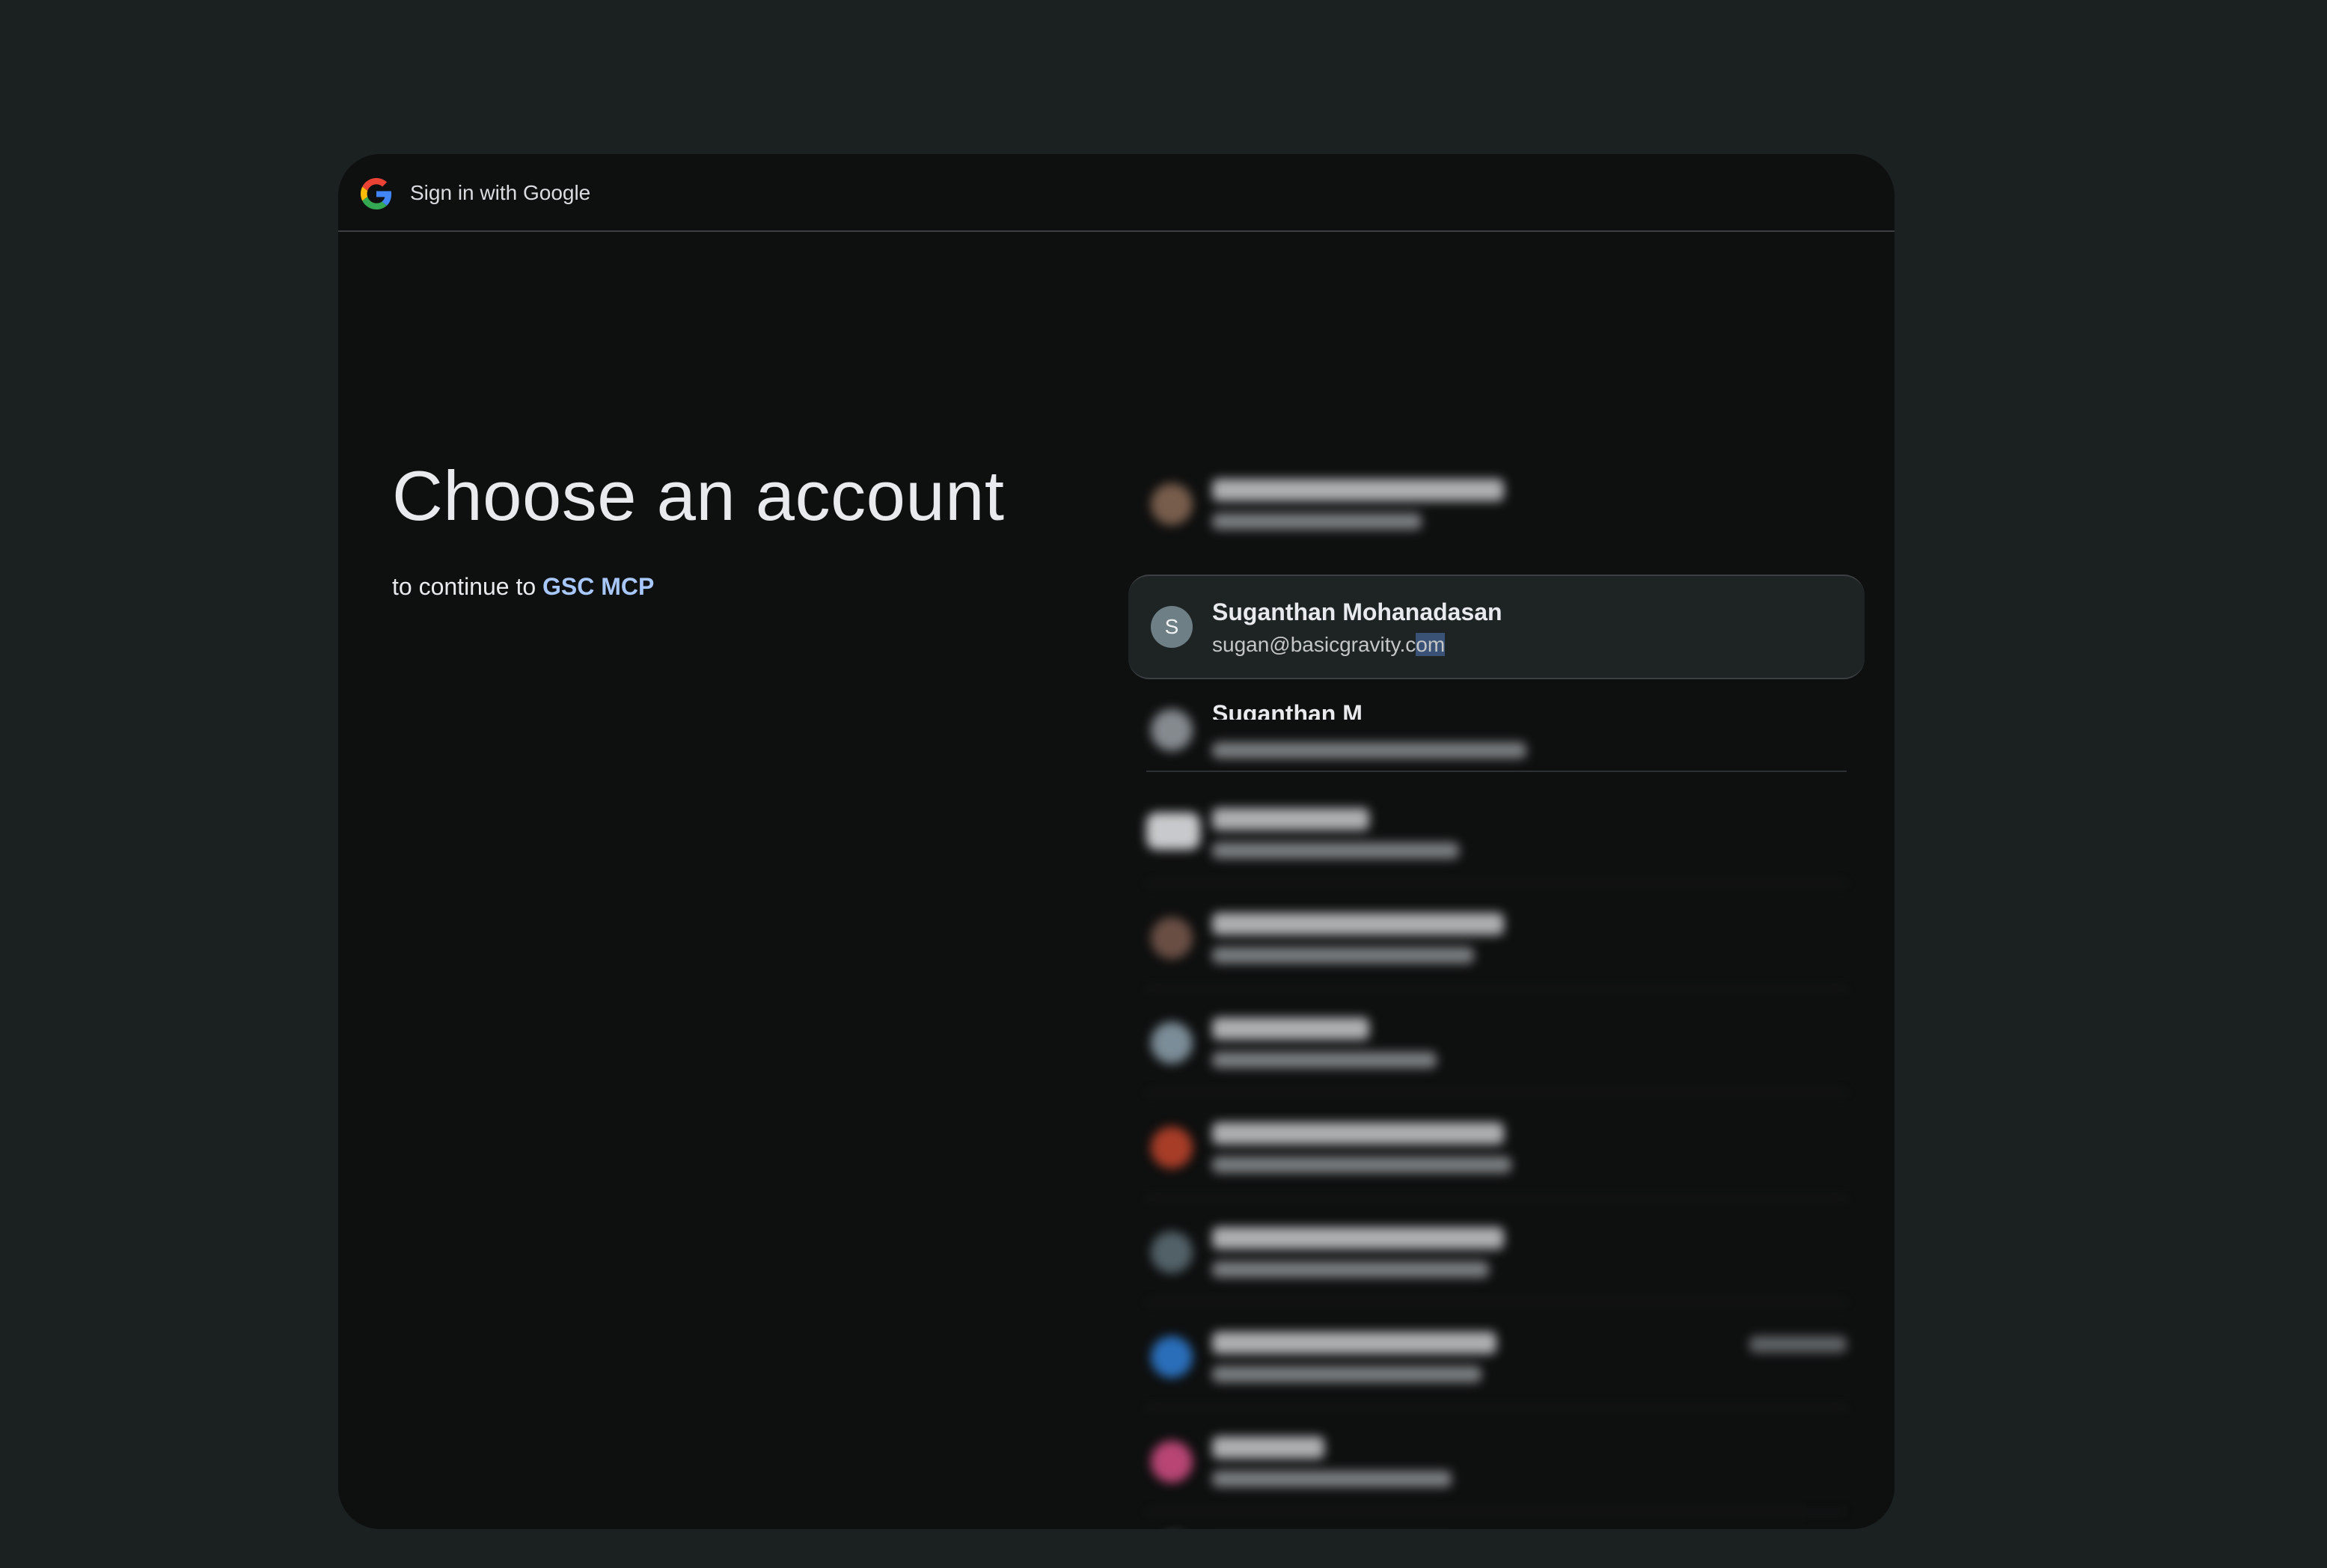 The image size is (2327, 1568). What do you see at coordinates (1172, 627) in the screenshot?
I see `avatar: S` at bounding box center [1172, 627].